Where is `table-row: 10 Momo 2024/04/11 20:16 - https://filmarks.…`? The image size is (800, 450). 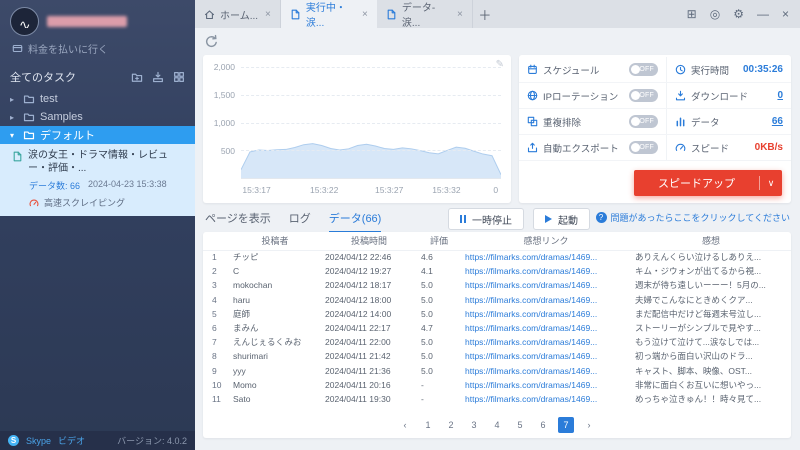 table-row: 10 Momo 2024/04/11 20:16 - https://filmarks.… is located at coordinates (497, 385).